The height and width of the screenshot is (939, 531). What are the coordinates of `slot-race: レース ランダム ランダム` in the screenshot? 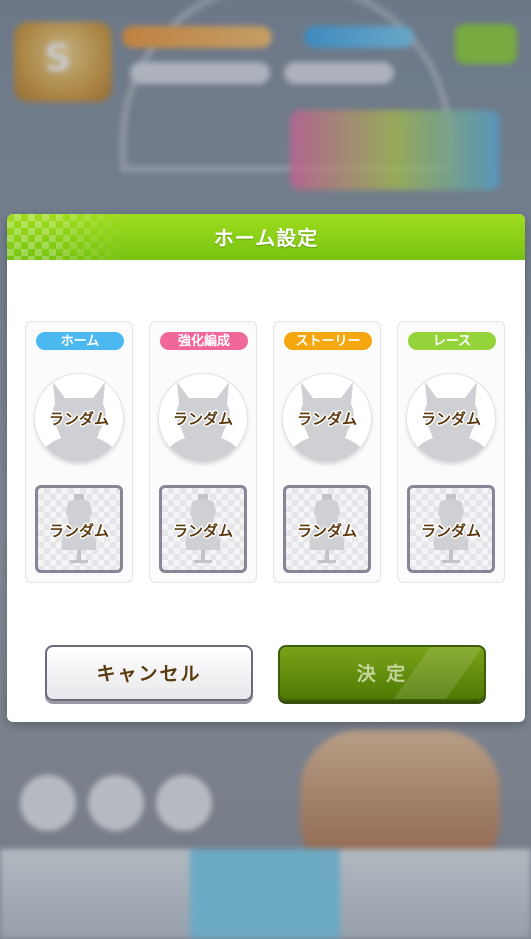 It's located at (451, 452).